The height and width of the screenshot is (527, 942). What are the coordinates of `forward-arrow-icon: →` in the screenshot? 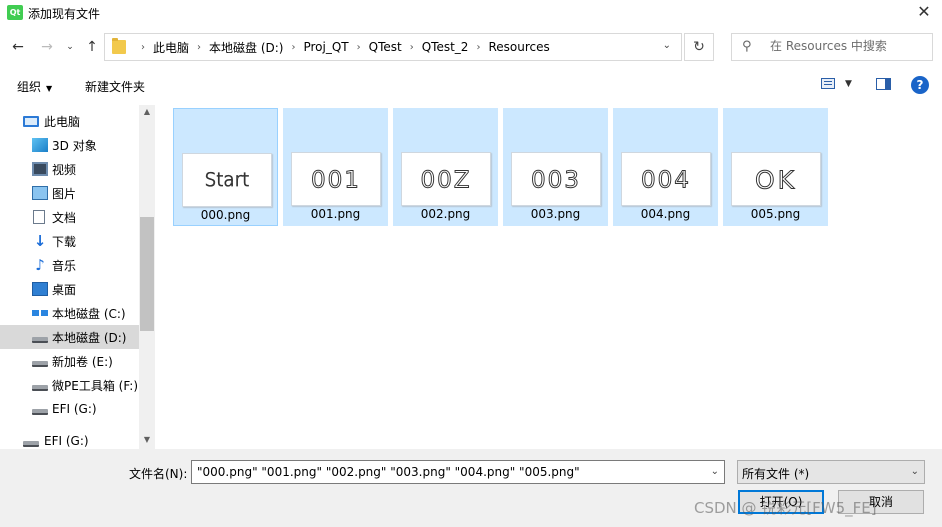 It's located at (47, 47).